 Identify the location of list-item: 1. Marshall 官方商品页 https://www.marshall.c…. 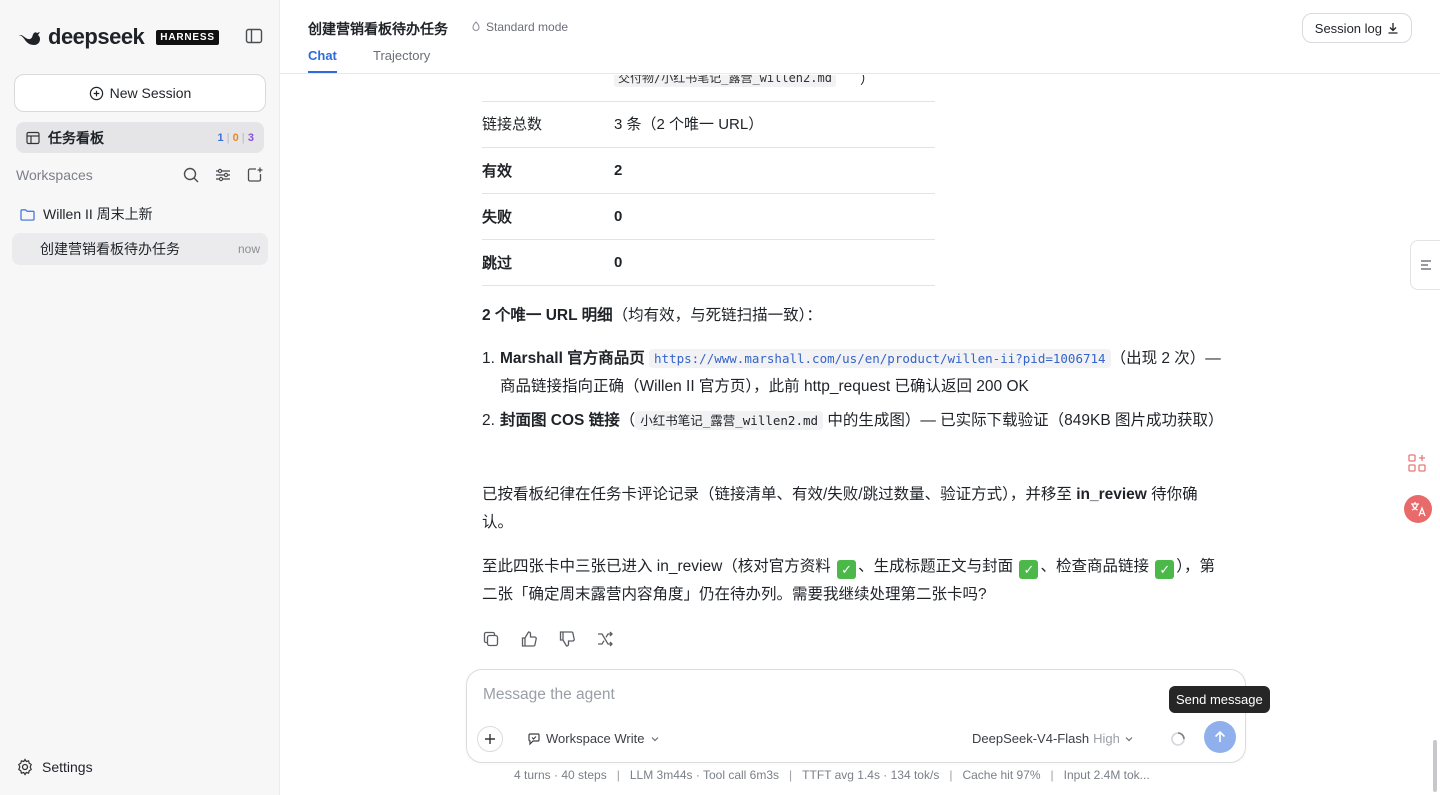
(854, 373).